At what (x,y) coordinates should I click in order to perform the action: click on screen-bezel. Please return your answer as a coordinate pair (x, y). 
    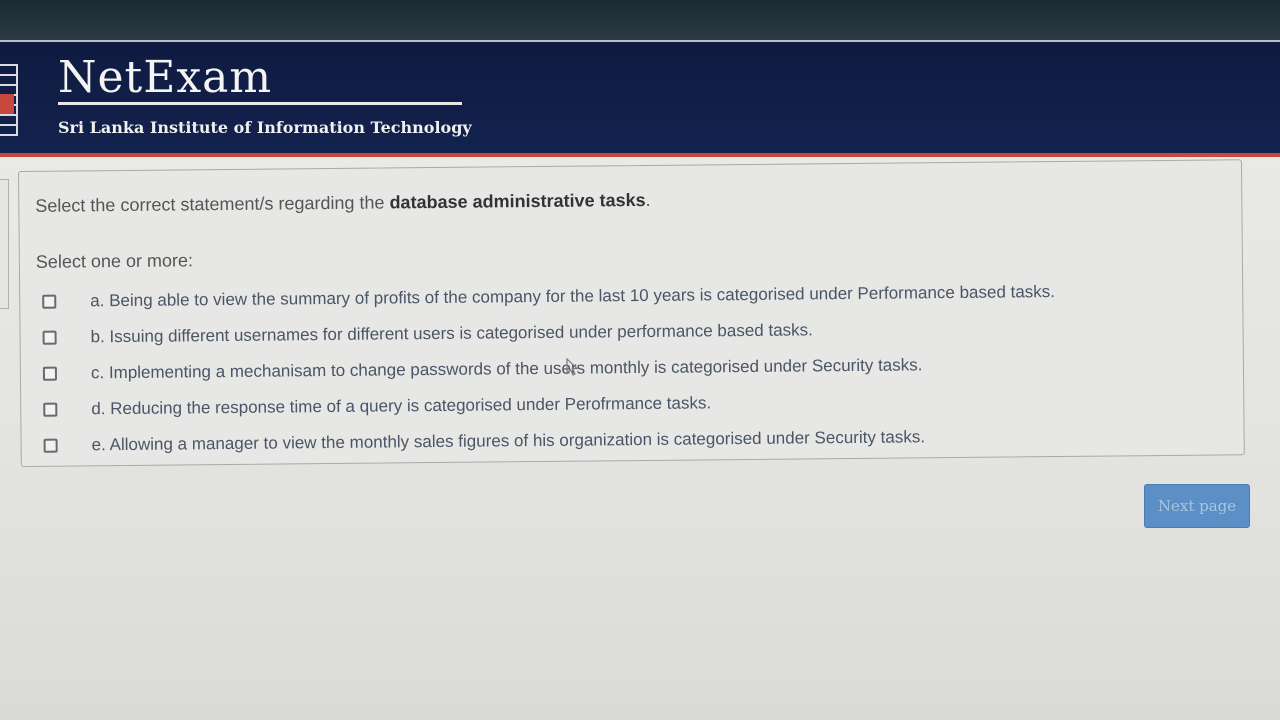
    Looking at the image, I should click on (640, 20).